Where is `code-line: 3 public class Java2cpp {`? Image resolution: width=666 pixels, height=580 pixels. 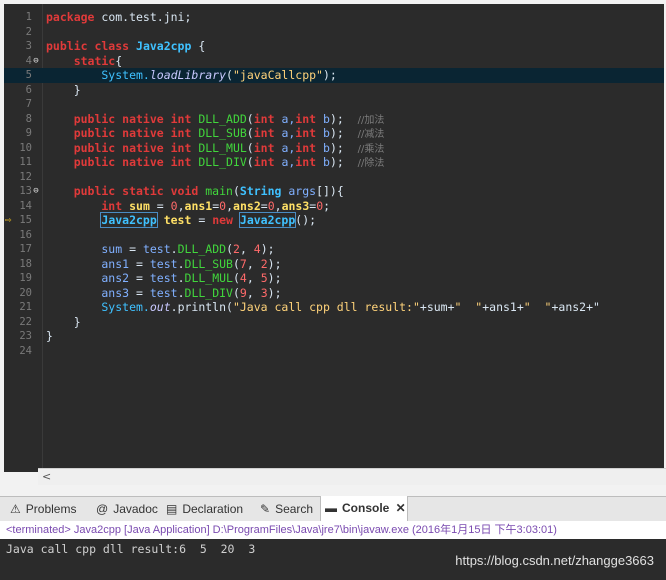 code-line: 3 public class Java2cpp { is located at coordinates (334, 46).